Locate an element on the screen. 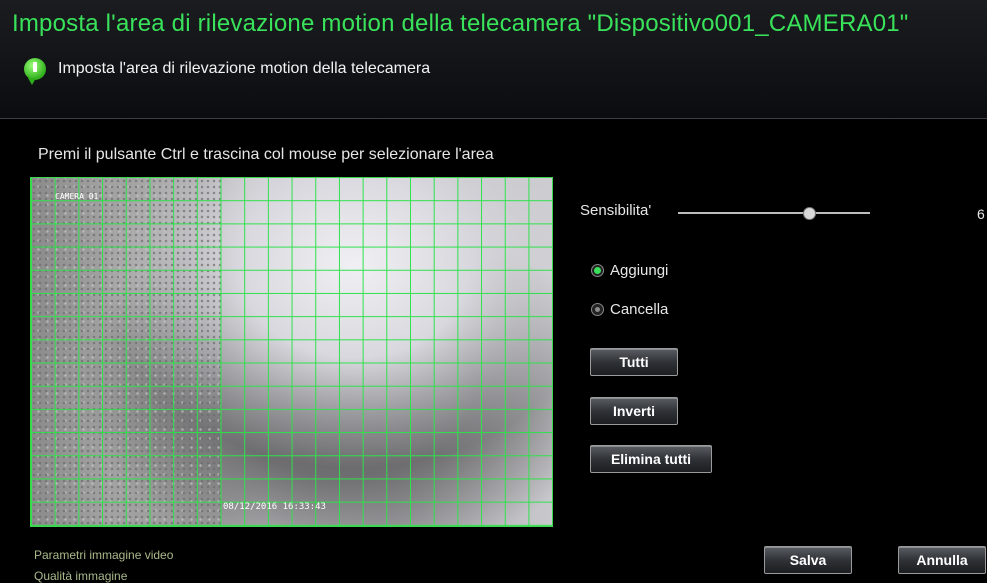  invert-button: Inverti is located at coordinates (634, 411).